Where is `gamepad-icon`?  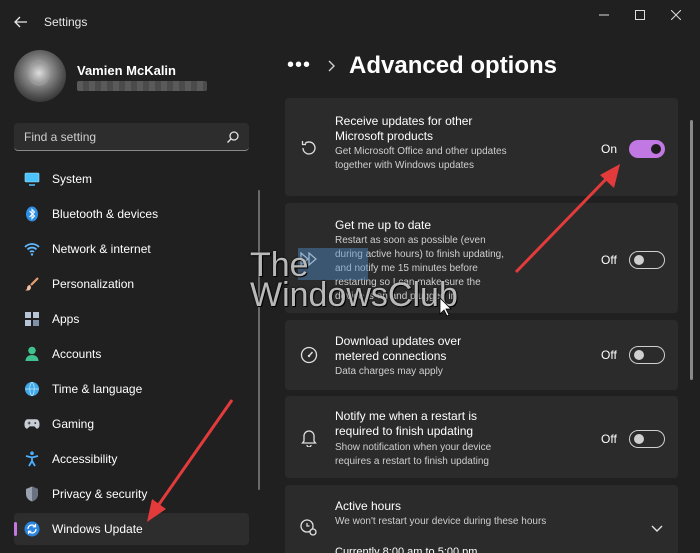 gamepad-icon is located at coordinates (32, 424).